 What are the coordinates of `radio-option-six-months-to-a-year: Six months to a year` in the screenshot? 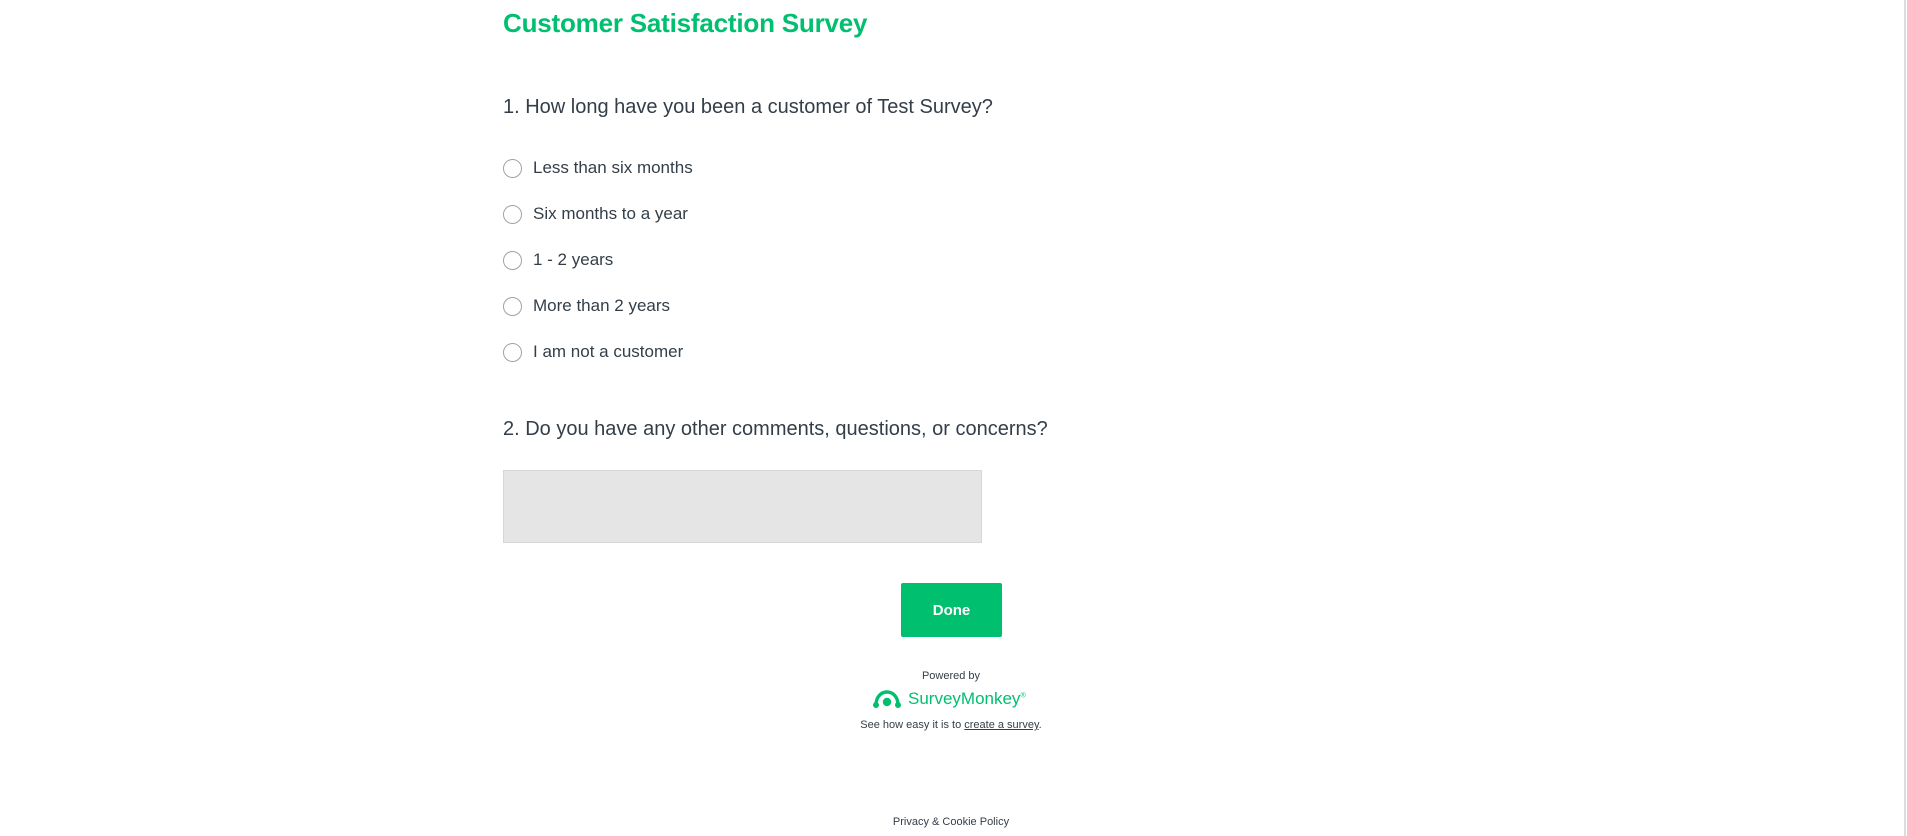 It's located at (595, 214).